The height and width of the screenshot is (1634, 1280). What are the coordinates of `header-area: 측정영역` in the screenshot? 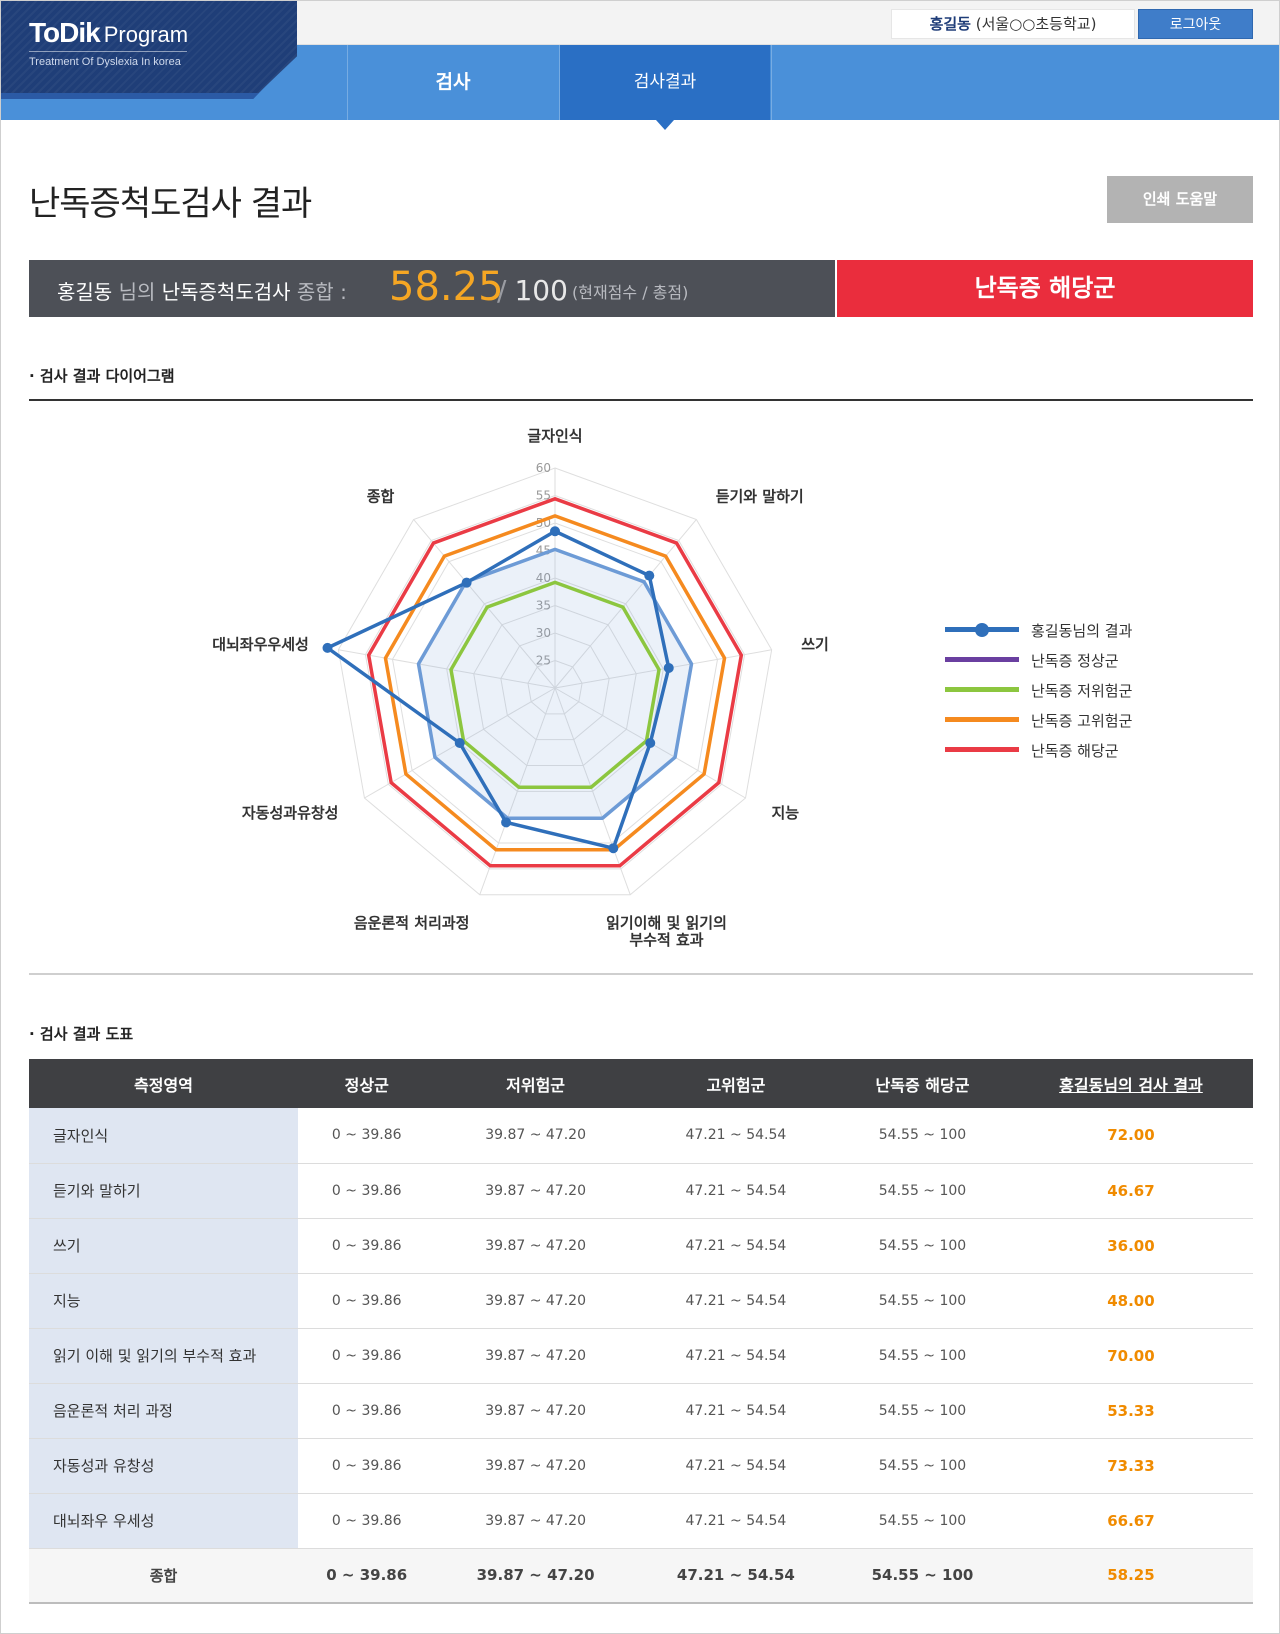 It's located at (163, 1083).